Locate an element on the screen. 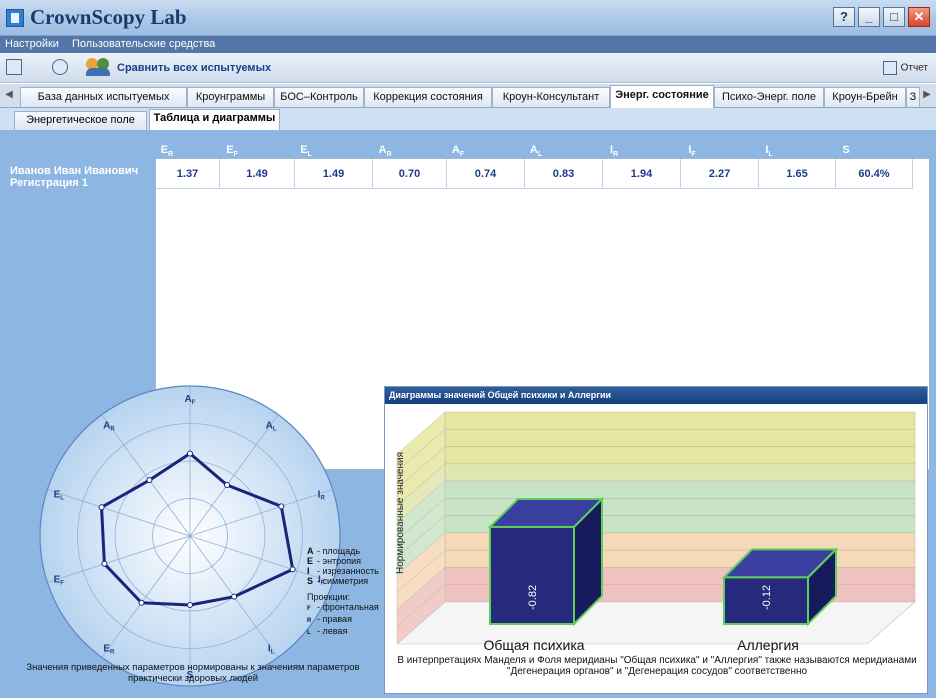  y-axis-label: Нормированные значения is located at coordinates (400, 513).